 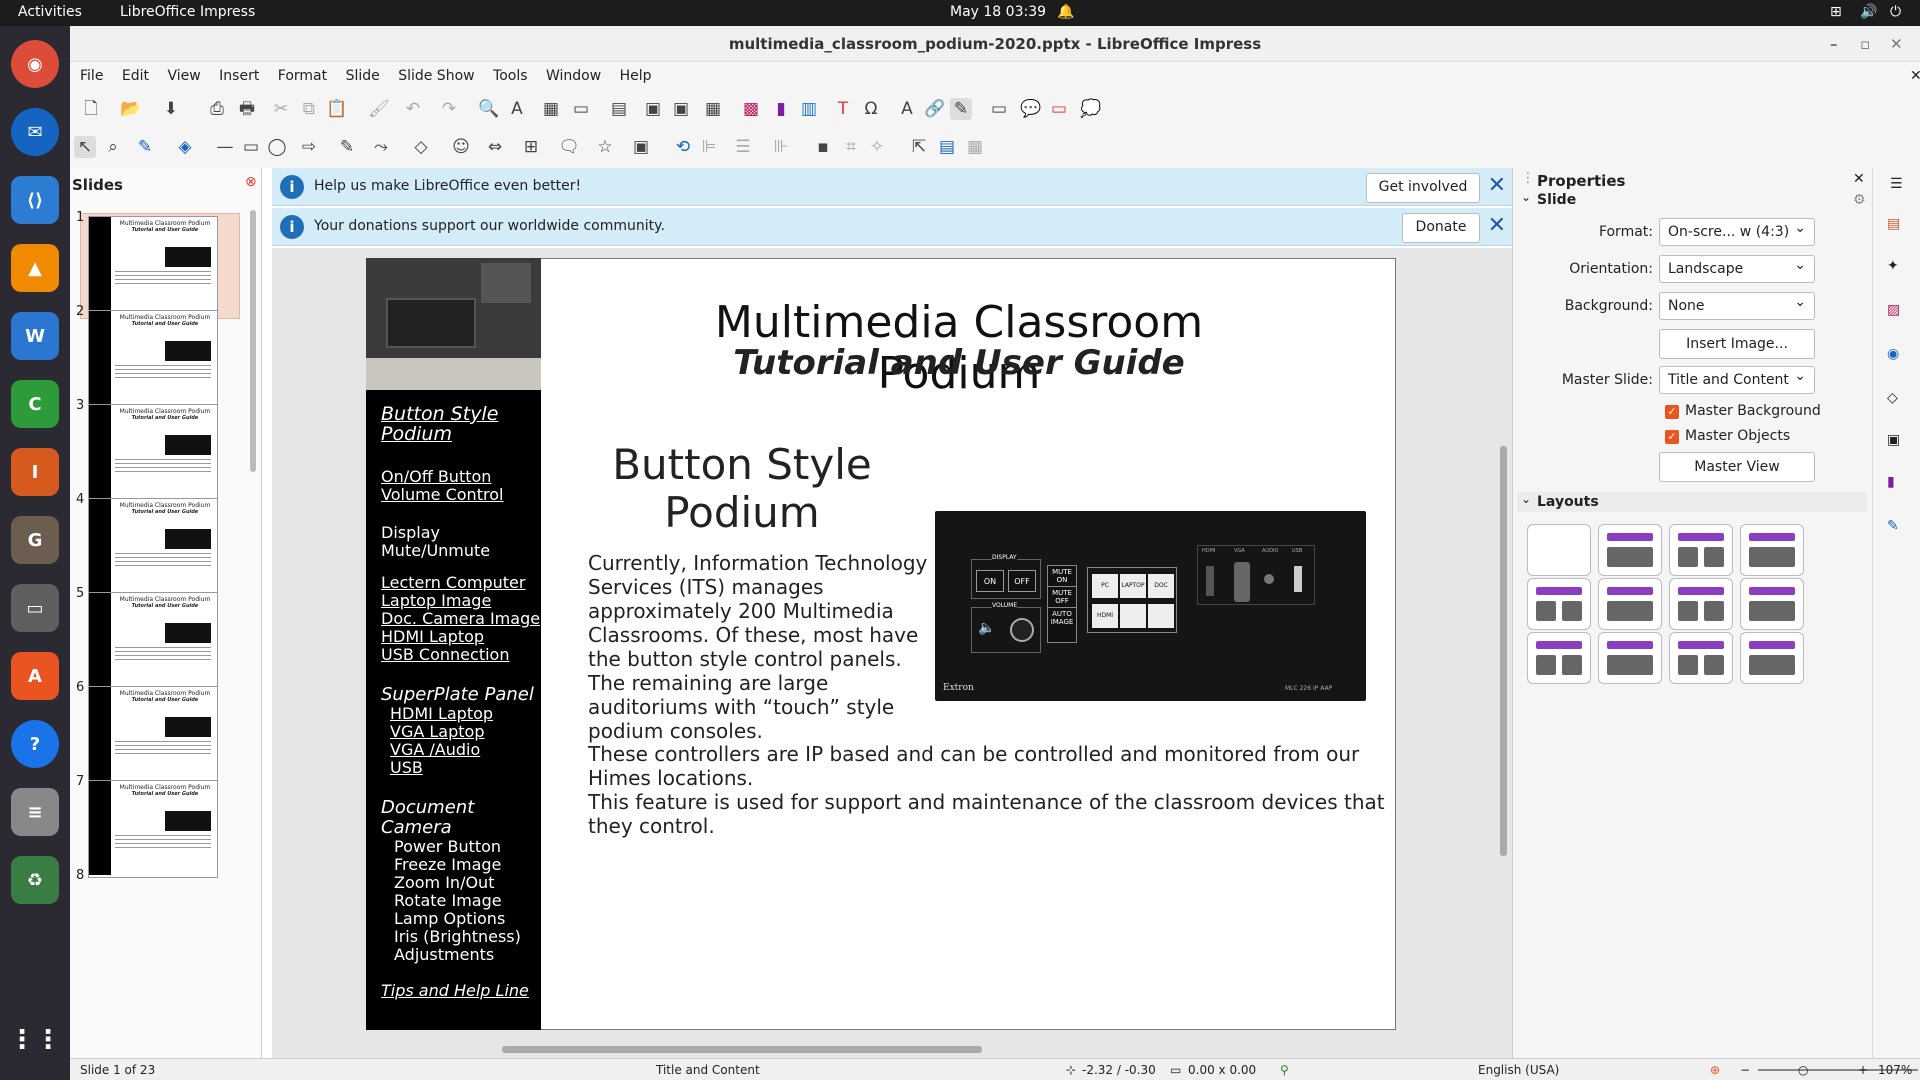 What do you see at coordinates (743, 147) in the screenshot?
I see `arrange-icon: ☰` at bounding box center [743, 147].